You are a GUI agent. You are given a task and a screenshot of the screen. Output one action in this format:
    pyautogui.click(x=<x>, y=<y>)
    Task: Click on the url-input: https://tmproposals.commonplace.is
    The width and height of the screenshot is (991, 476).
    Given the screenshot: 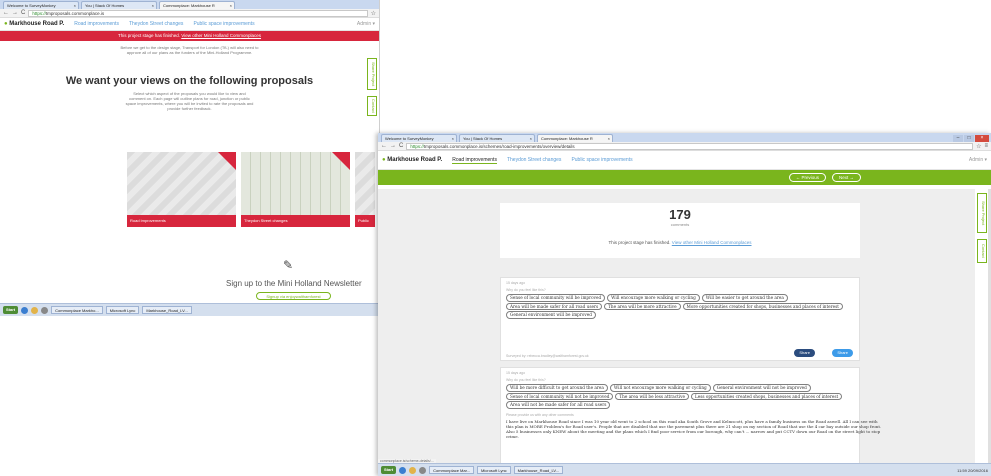 What is the action you would take?
    pyautogui.click(x=198, y=13)
    